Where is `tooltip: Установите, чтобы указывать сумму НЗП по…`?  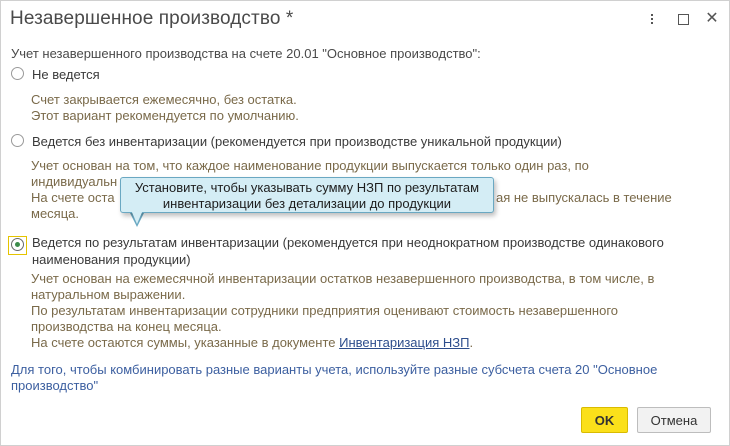
tooltip: Установите, чтобы указывать сумму НЗП по… is located at coordinates (307, 195).